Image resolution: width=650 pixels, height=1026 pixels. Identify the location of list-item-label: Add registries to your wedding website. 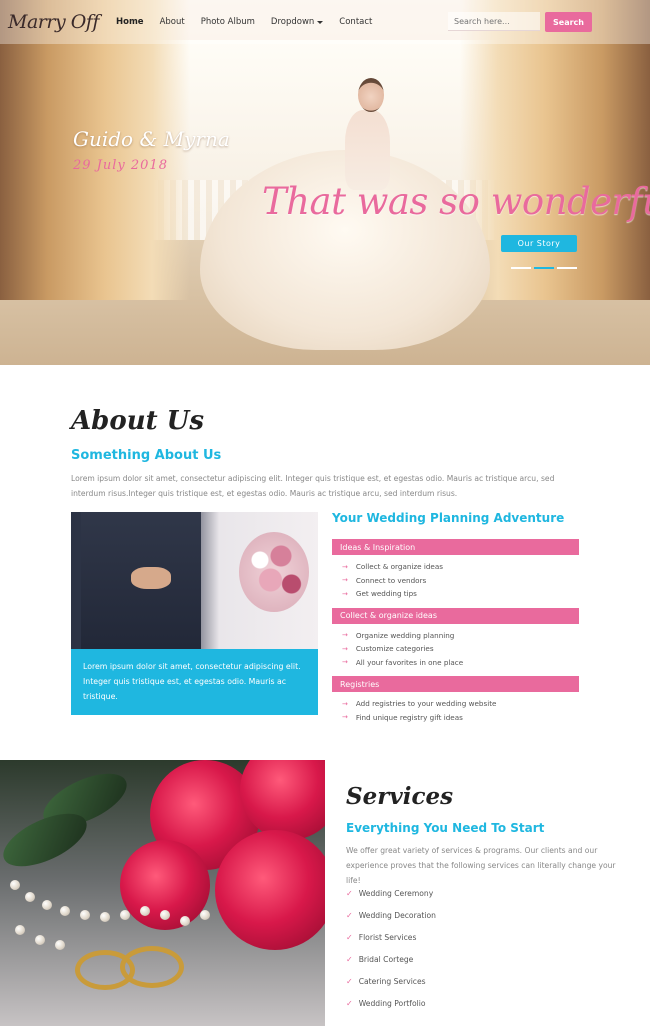
(426, 704).